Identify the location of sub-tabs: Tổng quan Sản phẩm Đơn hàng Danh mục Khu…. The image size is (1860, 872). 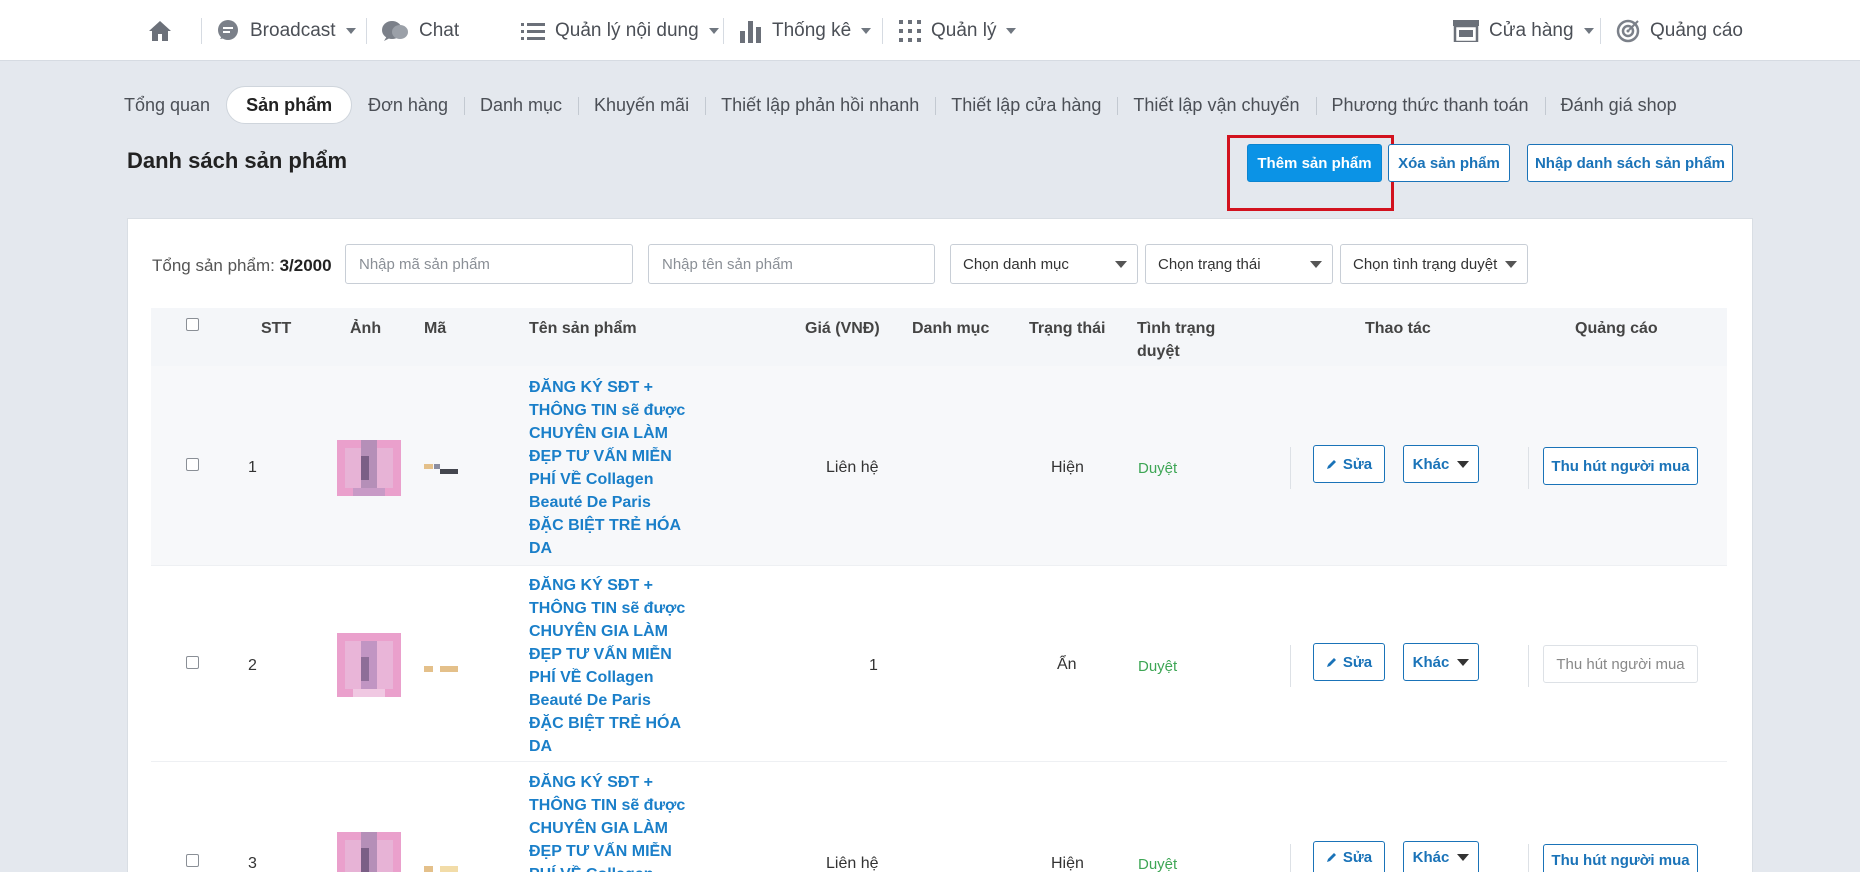
(908, 105).